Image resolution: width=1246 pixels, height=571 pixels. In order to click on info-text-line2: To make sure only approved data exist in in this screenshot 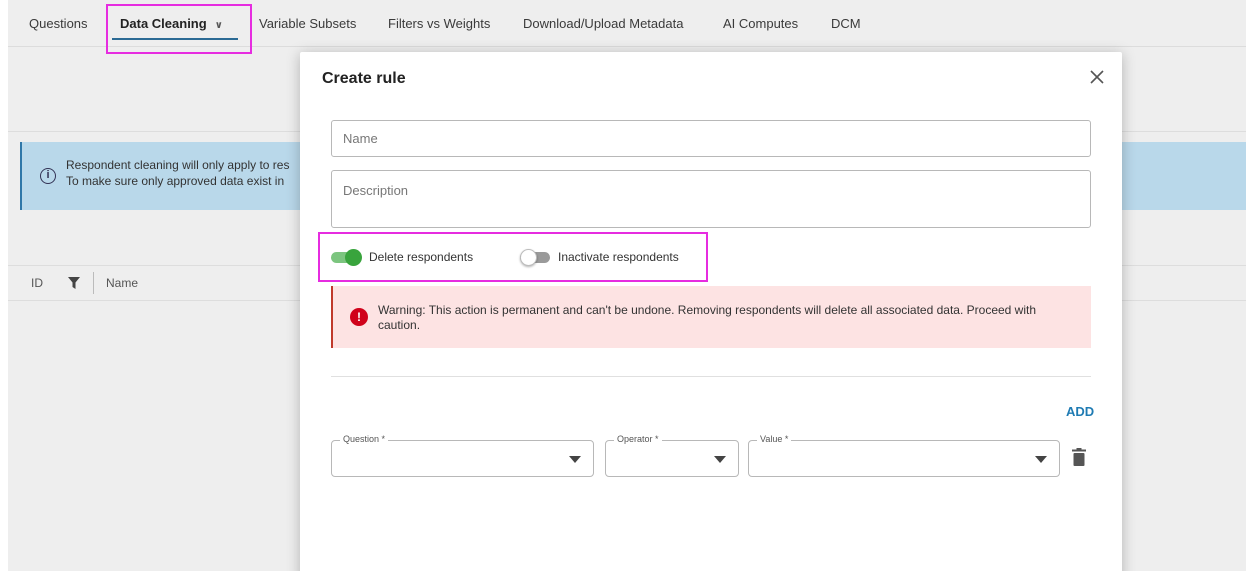, I will do `click(175, 181)`.